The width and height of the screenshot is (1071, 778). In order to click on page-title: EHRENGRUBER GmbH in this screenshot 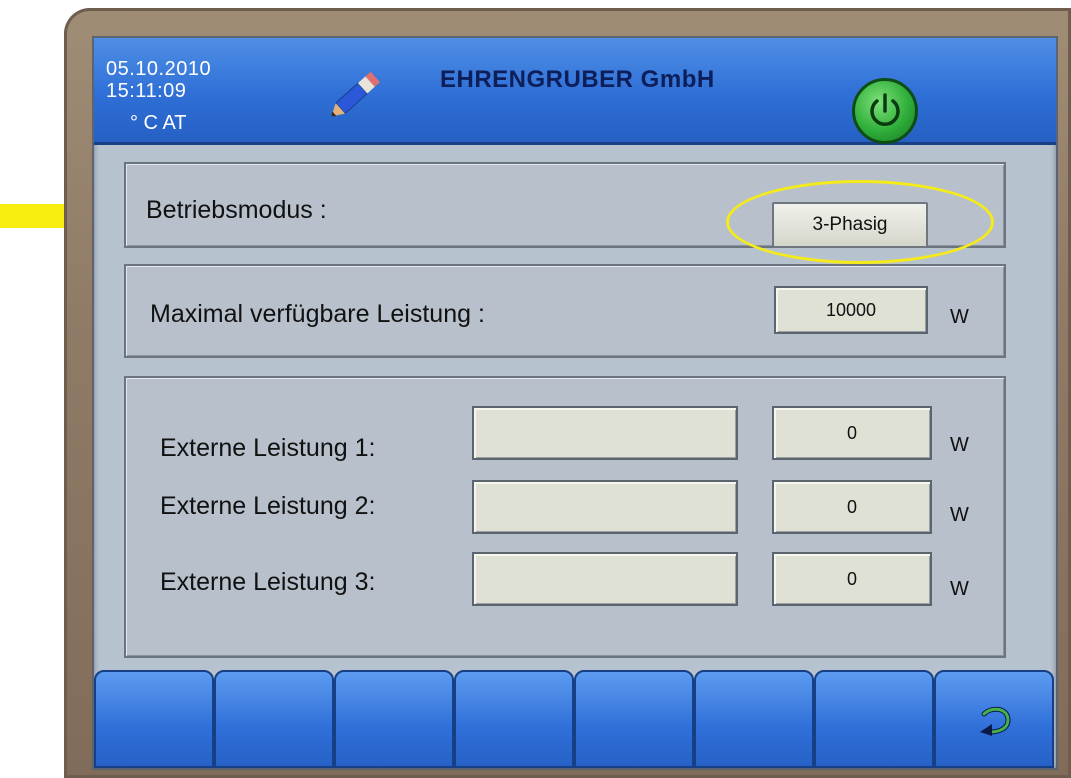, I will do `click(577, 79)`.